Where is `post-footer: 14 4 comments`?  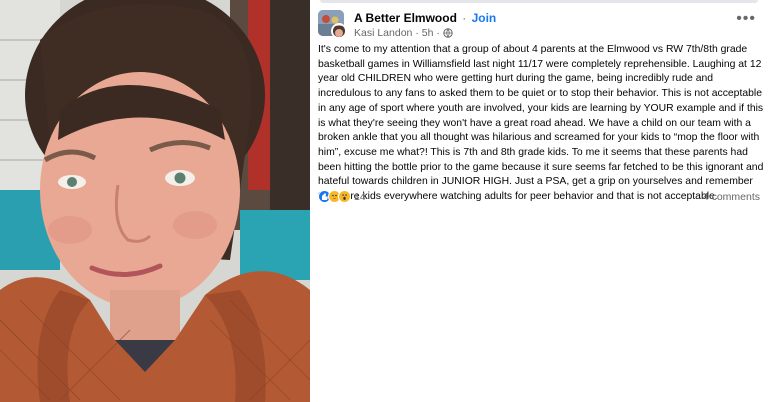
post-footer: 14 4 comments is located at coordinates (539, 198).